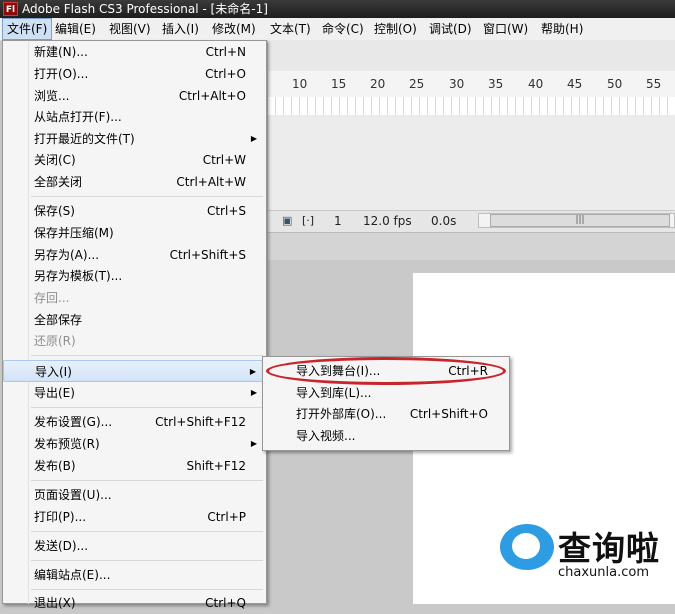 The height and width of the screenshot is (614, 675). I want to click on menu-item-open: 打开(O)... Ctrl+O, so click(133, 74).